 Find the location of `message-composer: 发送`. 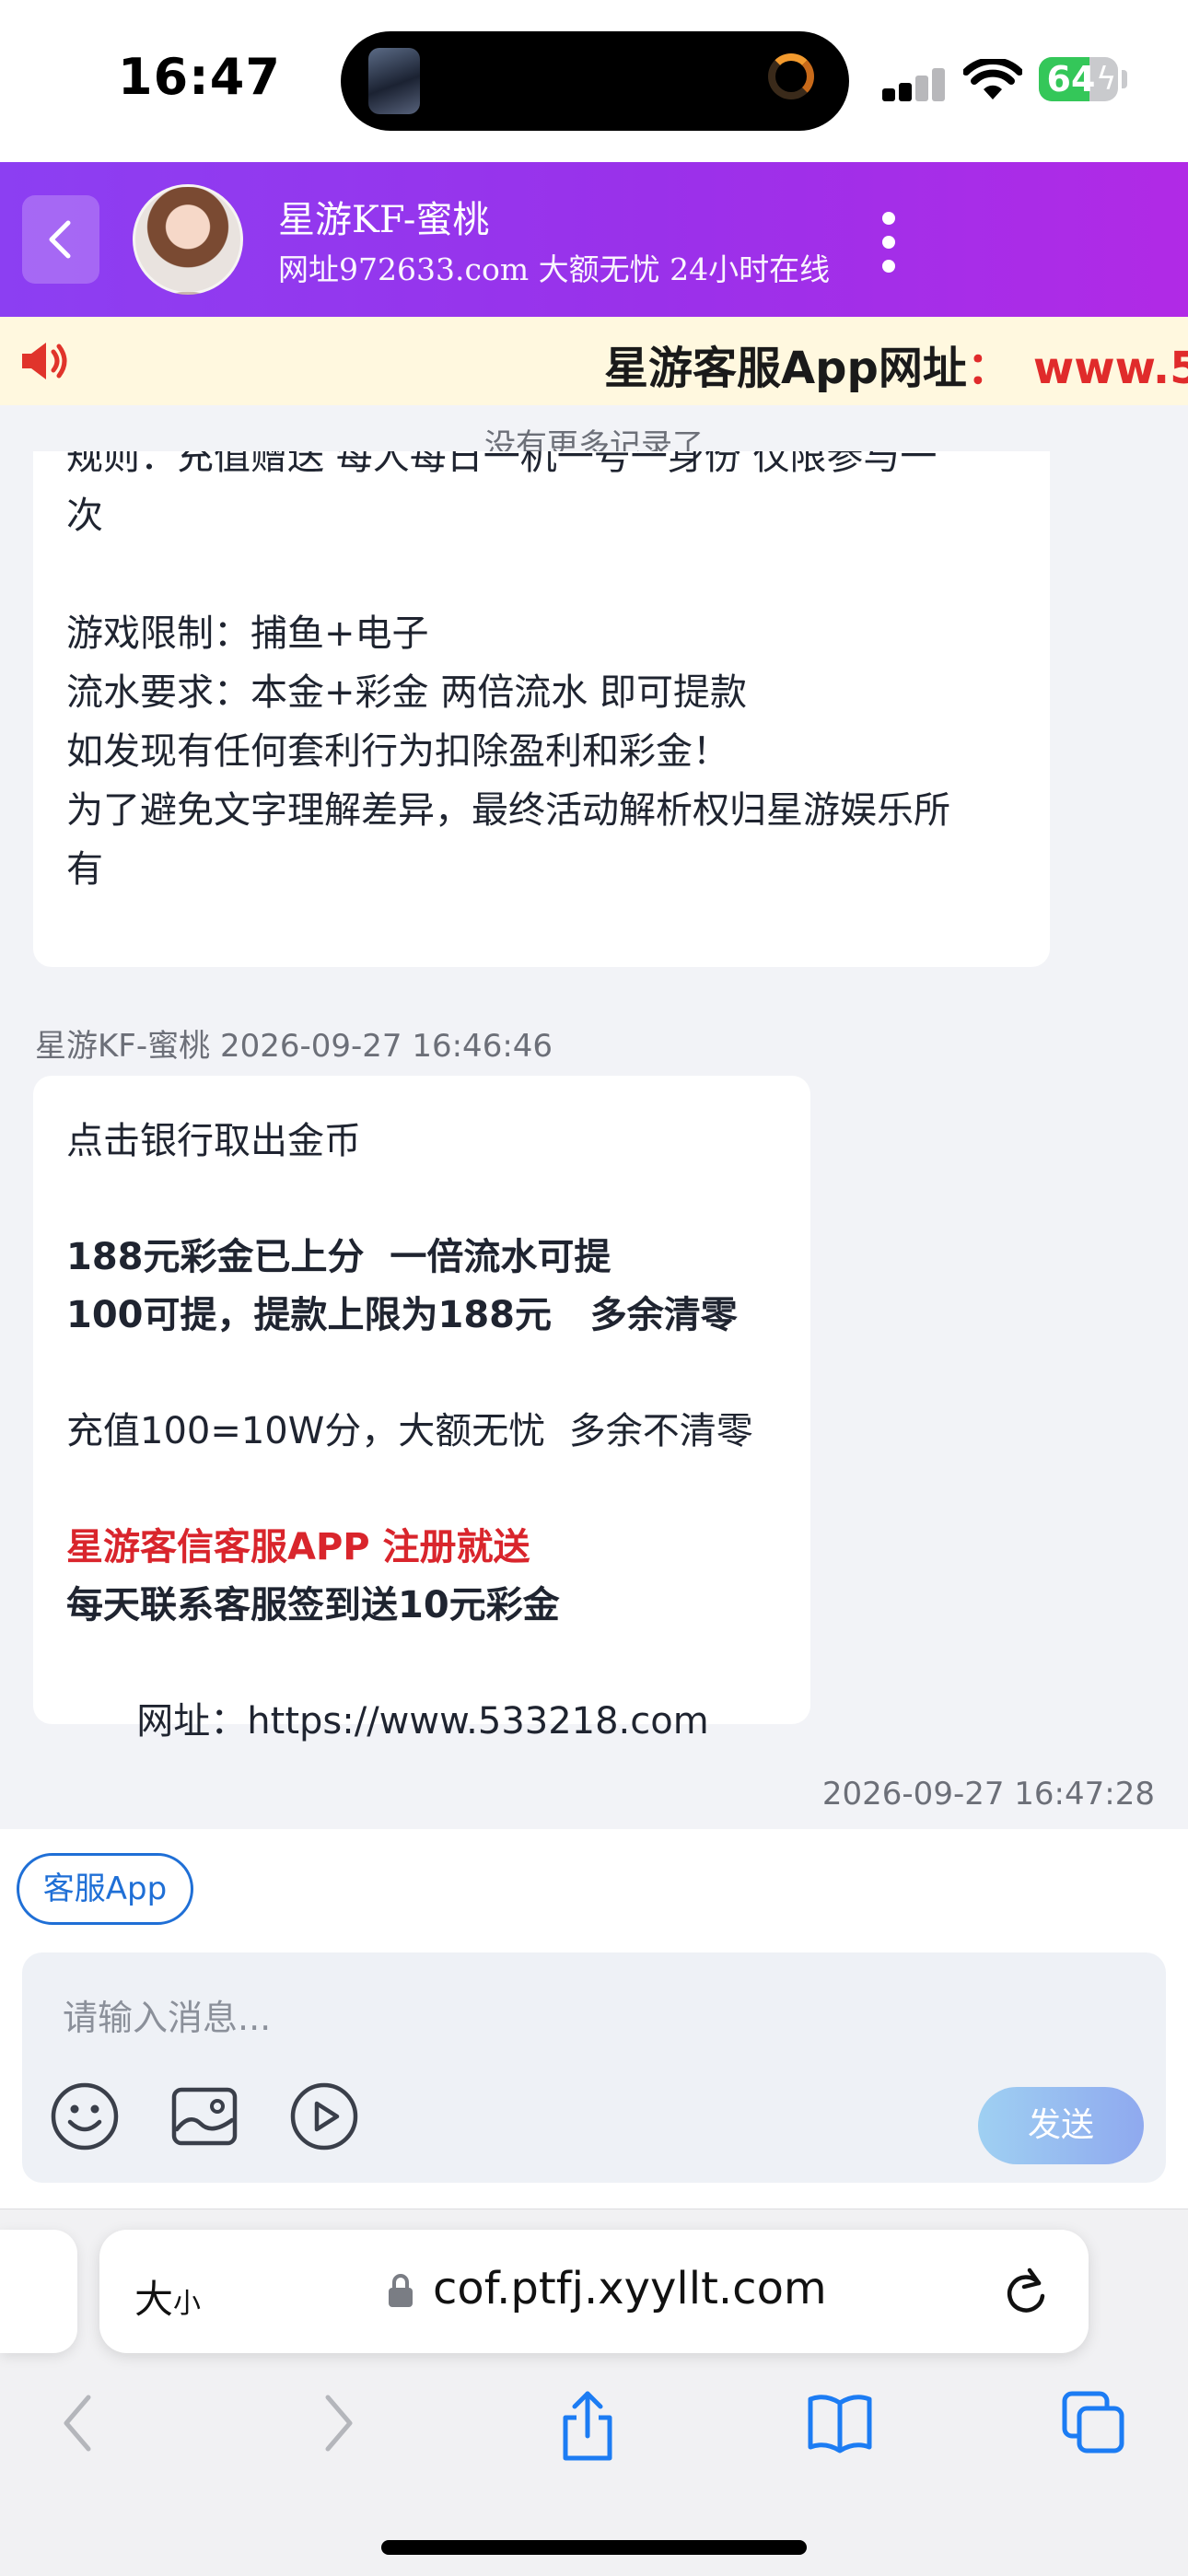

message-composer: 发送 is located at coordinates (594, 2067).